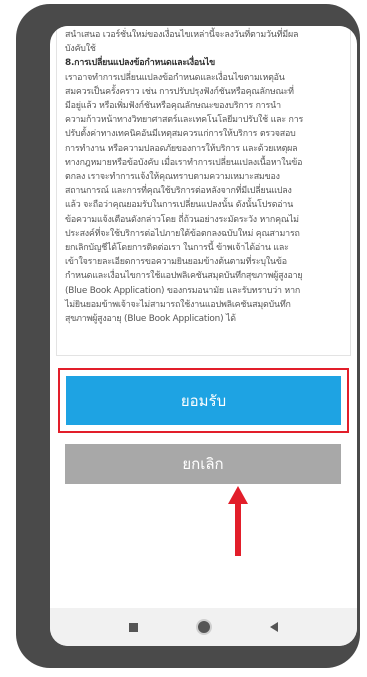 The height and width of the screenshot is (677, 367). I want to click on terms-line: บังคับใช้, so click(80, 49).